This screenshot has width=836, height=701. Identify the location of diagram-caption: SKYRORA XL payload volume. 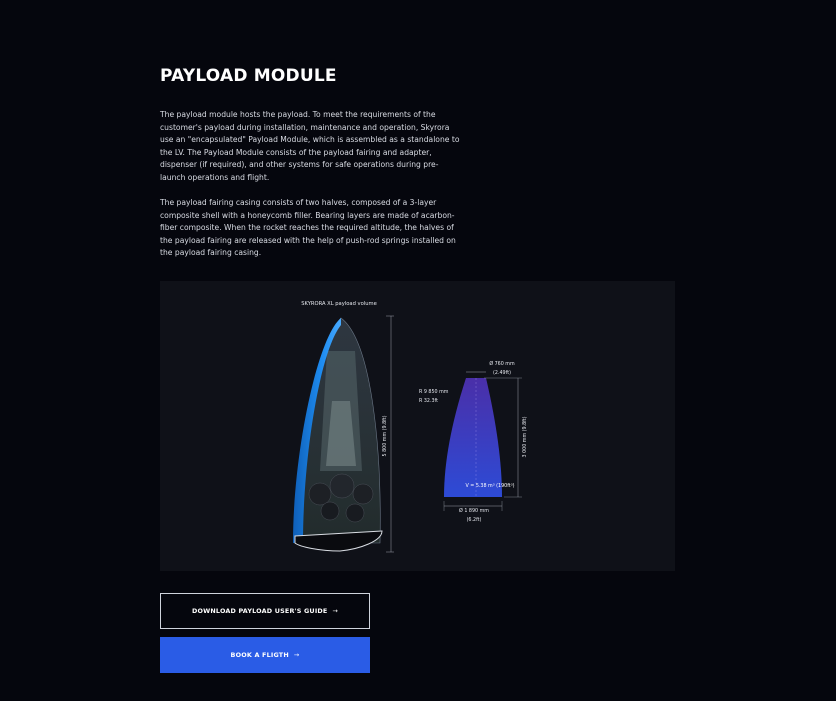
(339, 304).